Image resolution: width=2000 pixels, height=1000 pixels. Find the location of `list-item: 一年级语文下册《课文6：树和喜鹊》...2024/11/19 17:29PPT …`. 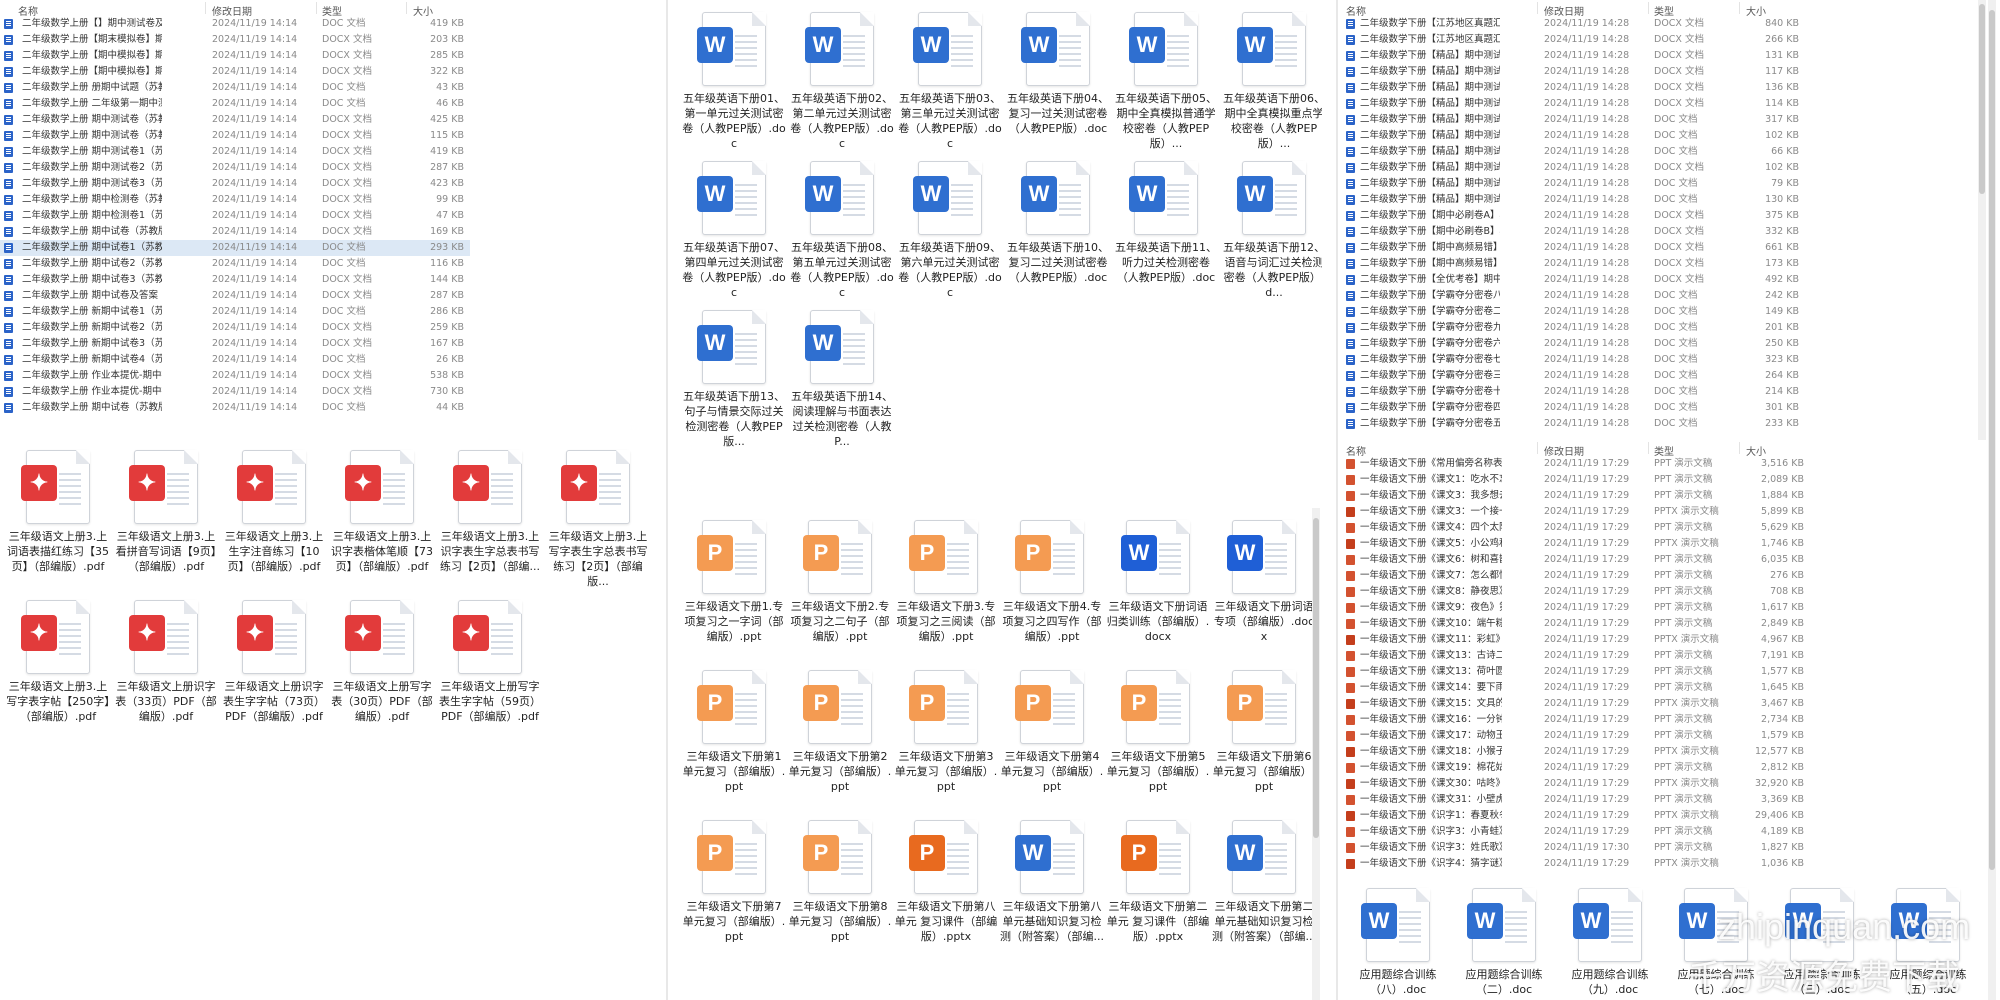

list-item: 一年级语文下册《课文6：树和喜鹊》...2024/11/19 17:29PPT … is located at coordinates (1666, 560).